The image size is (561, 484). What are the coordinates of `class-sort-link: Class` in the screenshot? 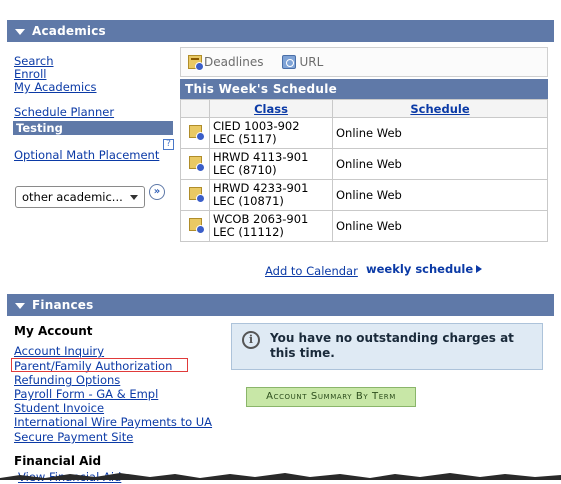 It's located at (271, 109).